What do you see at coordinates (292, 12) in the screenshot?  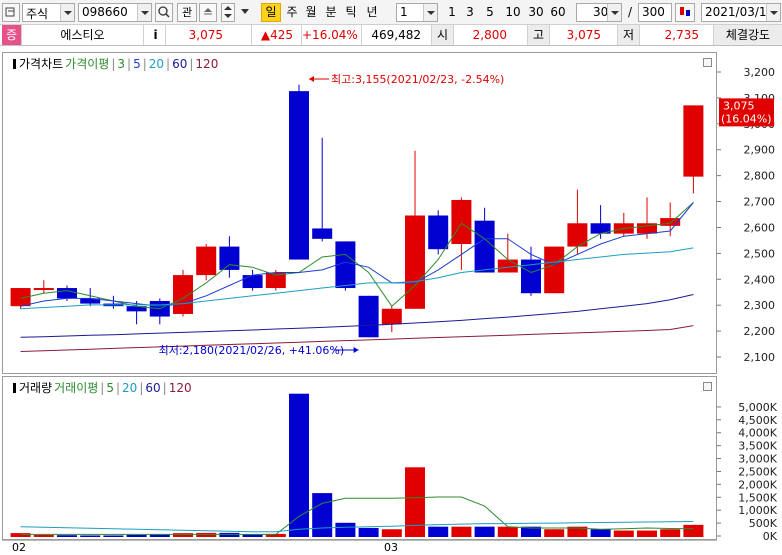 I see `tab-week: 주` at bounding box center [292, 12].